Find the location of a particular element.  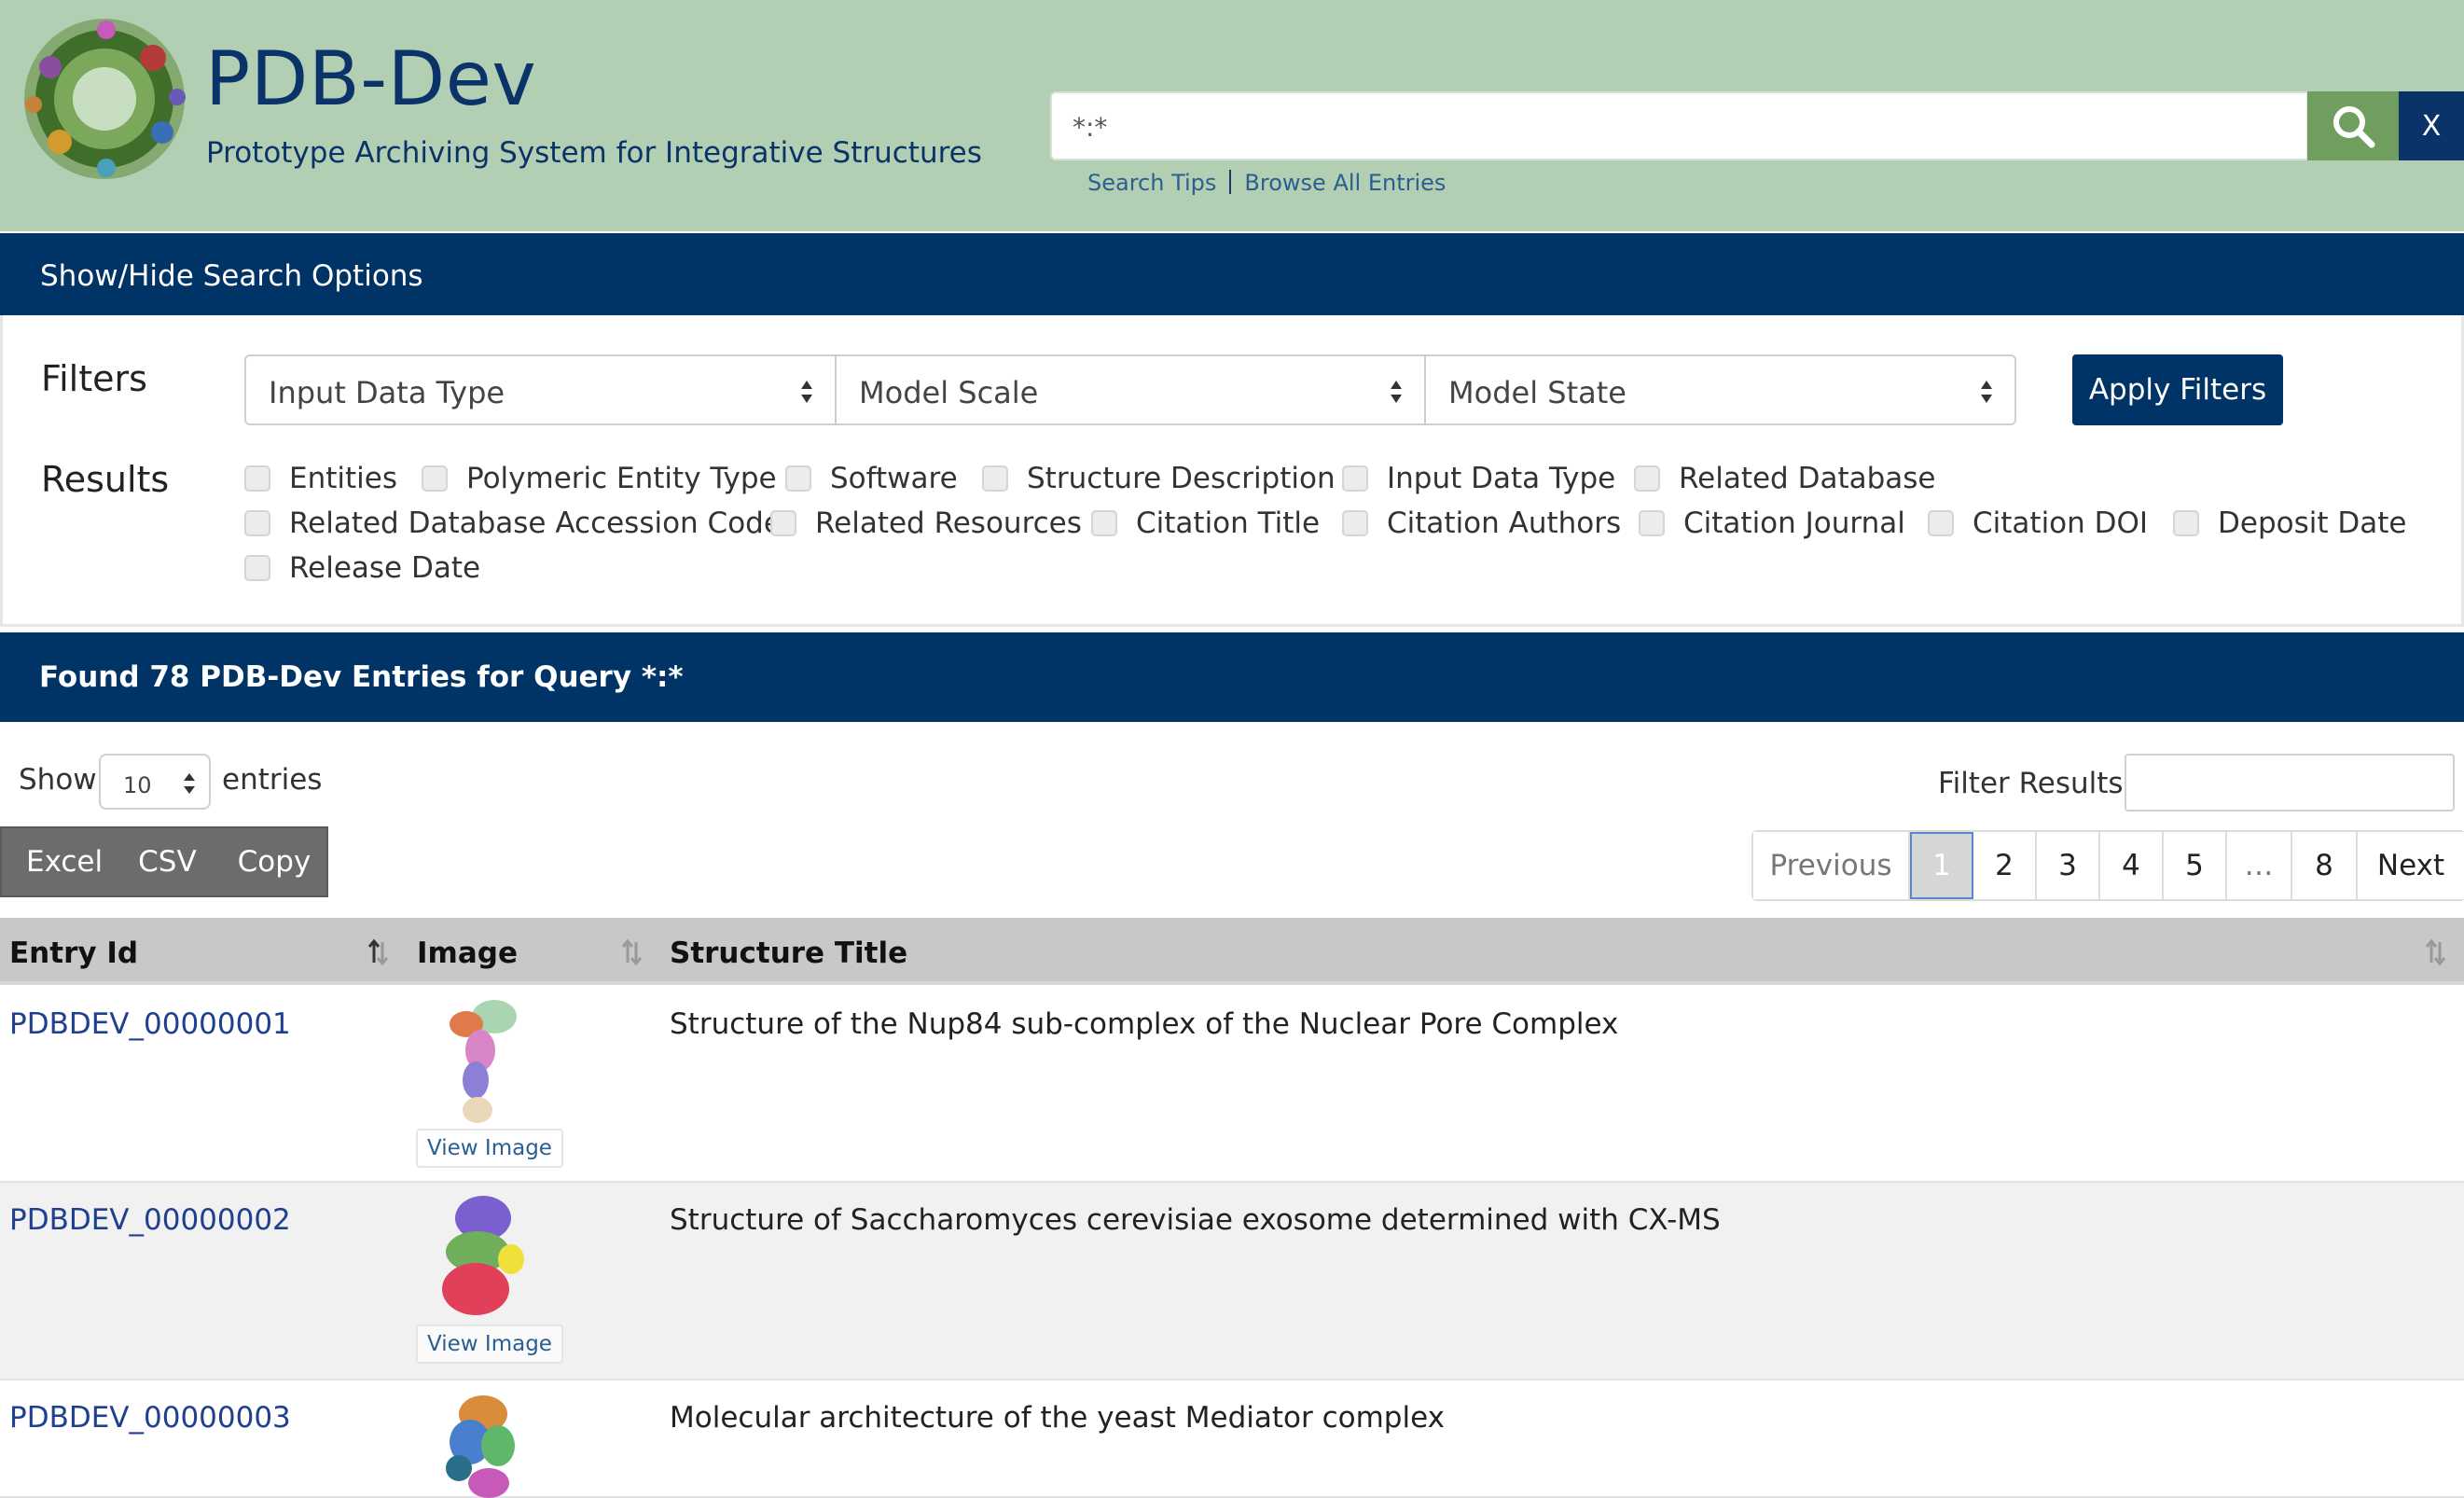

checkbox-label: Citation DOI is located at coordinates (2061, 523).